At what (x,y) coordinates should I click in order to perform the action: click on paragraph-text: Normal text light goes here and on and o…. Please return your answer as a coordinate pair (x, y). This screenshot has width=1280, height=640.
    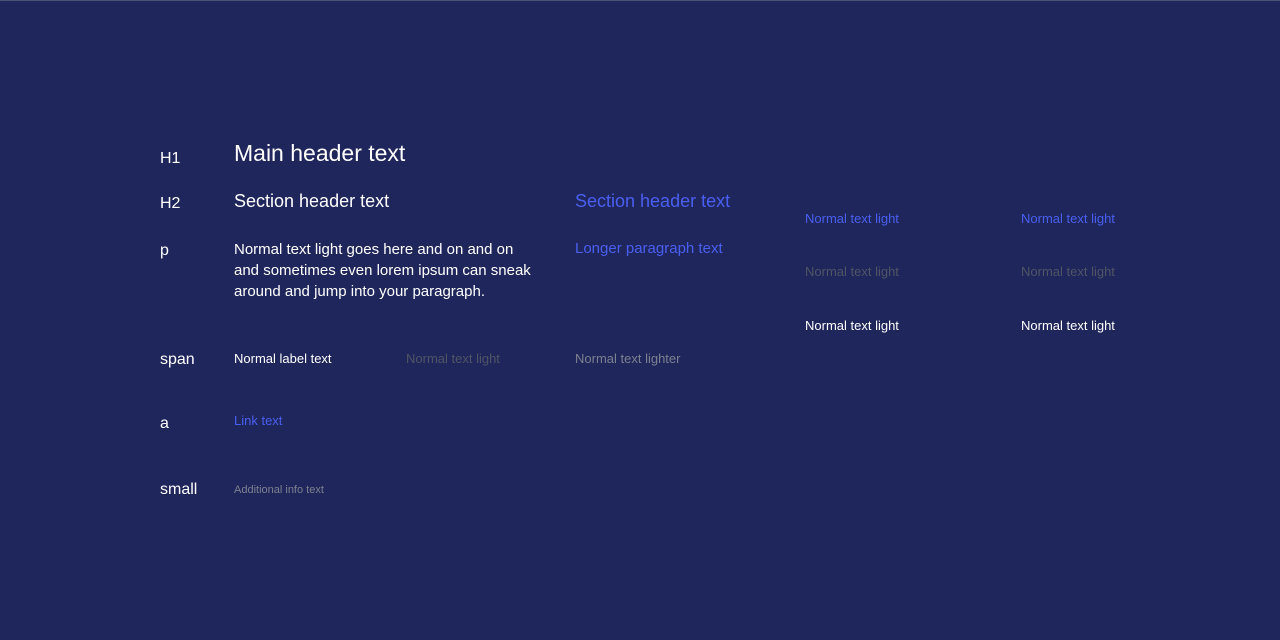
    Looking at the image, I should click on (382, 270).